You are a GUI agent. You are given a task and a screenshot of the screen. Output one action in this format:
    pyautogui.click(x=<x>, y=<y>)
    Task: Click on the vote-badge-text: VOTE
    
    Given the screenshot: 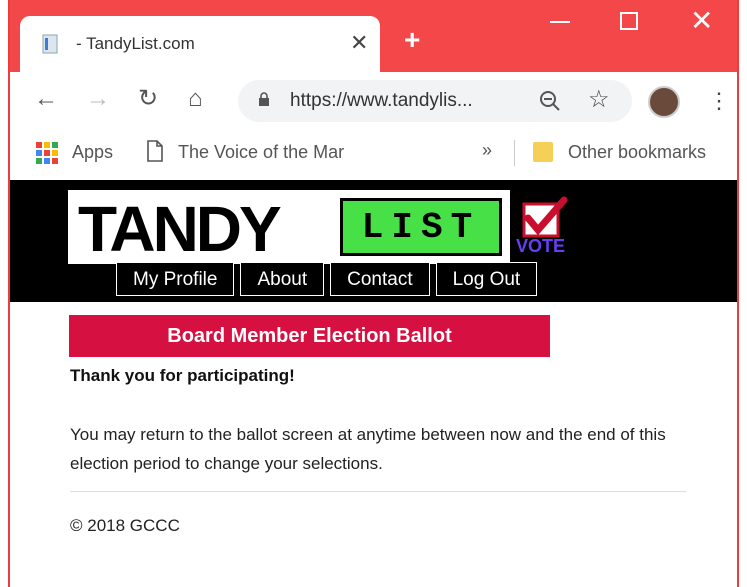 What is the action you would take?
    pyautogui.click(x=541, y=246)
    